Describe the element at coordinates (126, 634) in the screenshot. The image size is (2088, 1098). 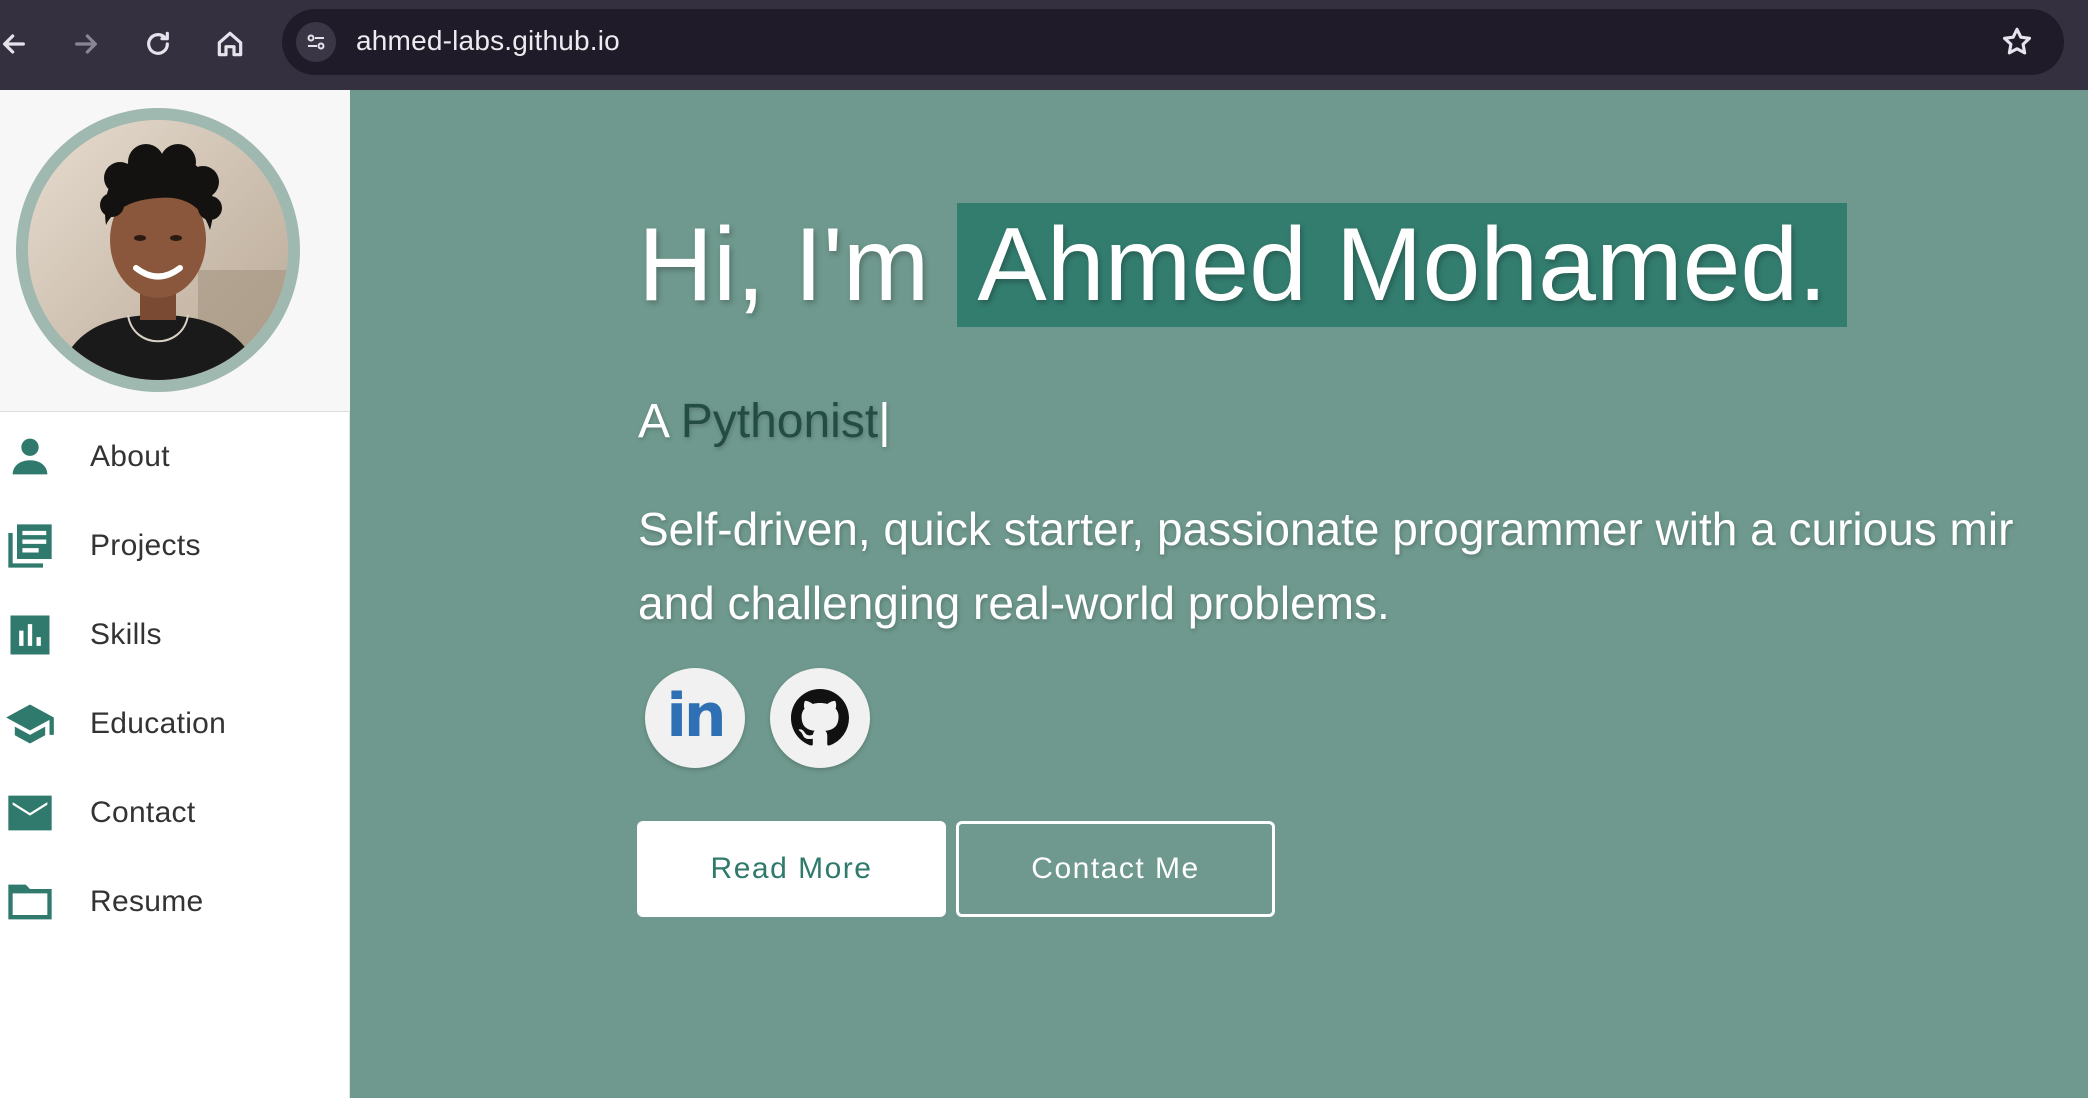
I see `sidebar-item-label: Skills` at that location.